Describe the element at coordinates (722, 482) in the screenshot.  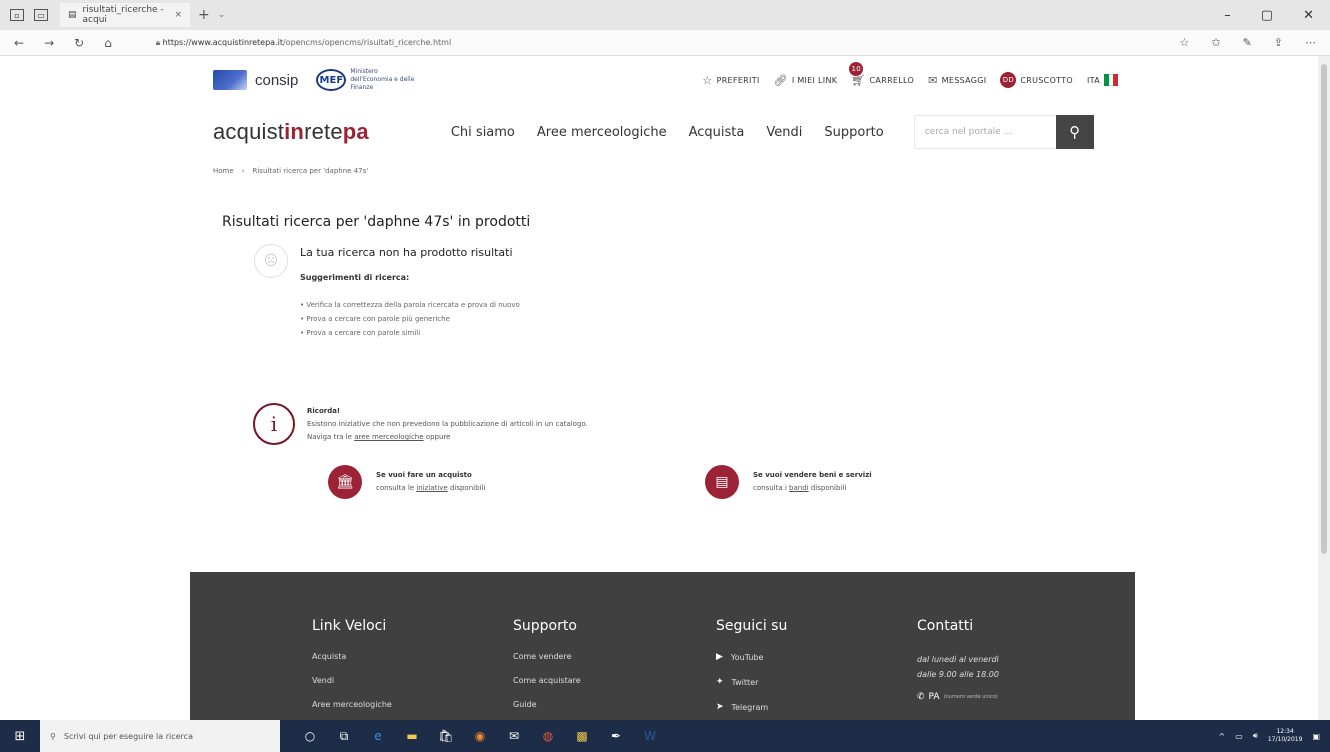
I see `chart-icon: ▤` at that location.